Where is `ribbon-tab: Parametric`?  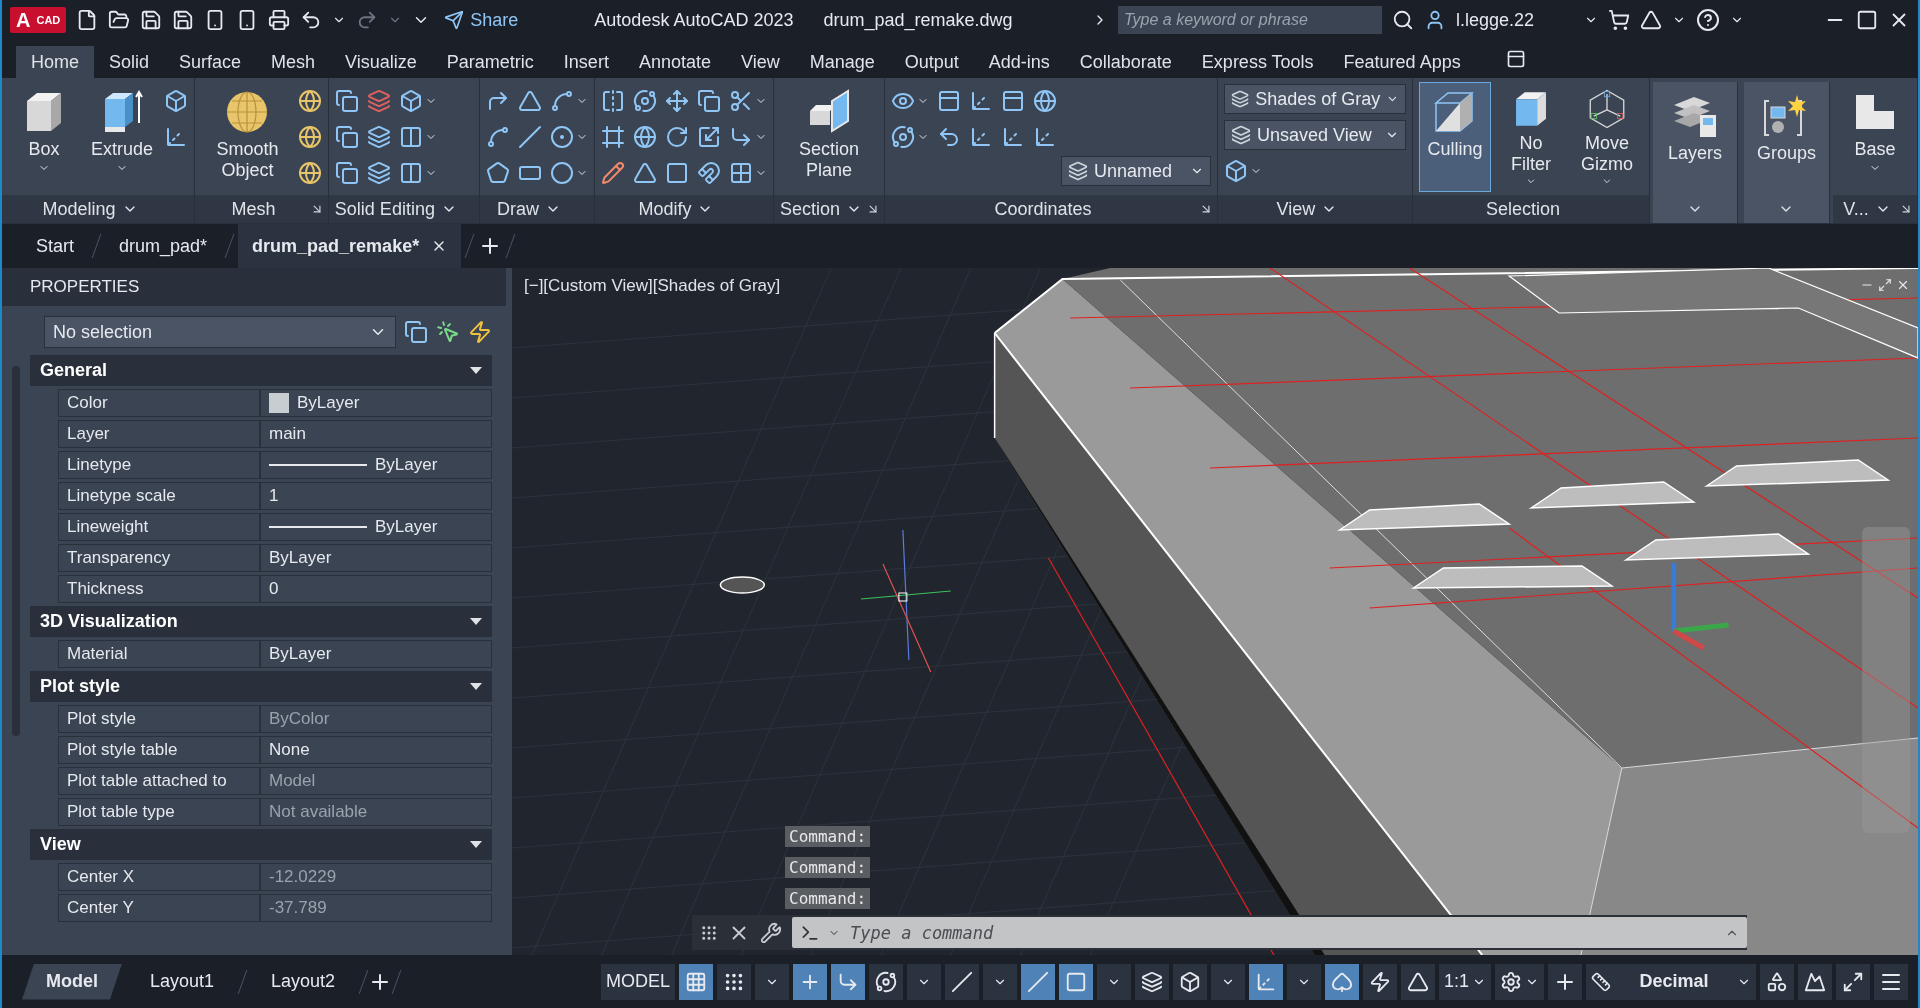
ribbon-tab: Parametric is located at coordinates (490, 62).